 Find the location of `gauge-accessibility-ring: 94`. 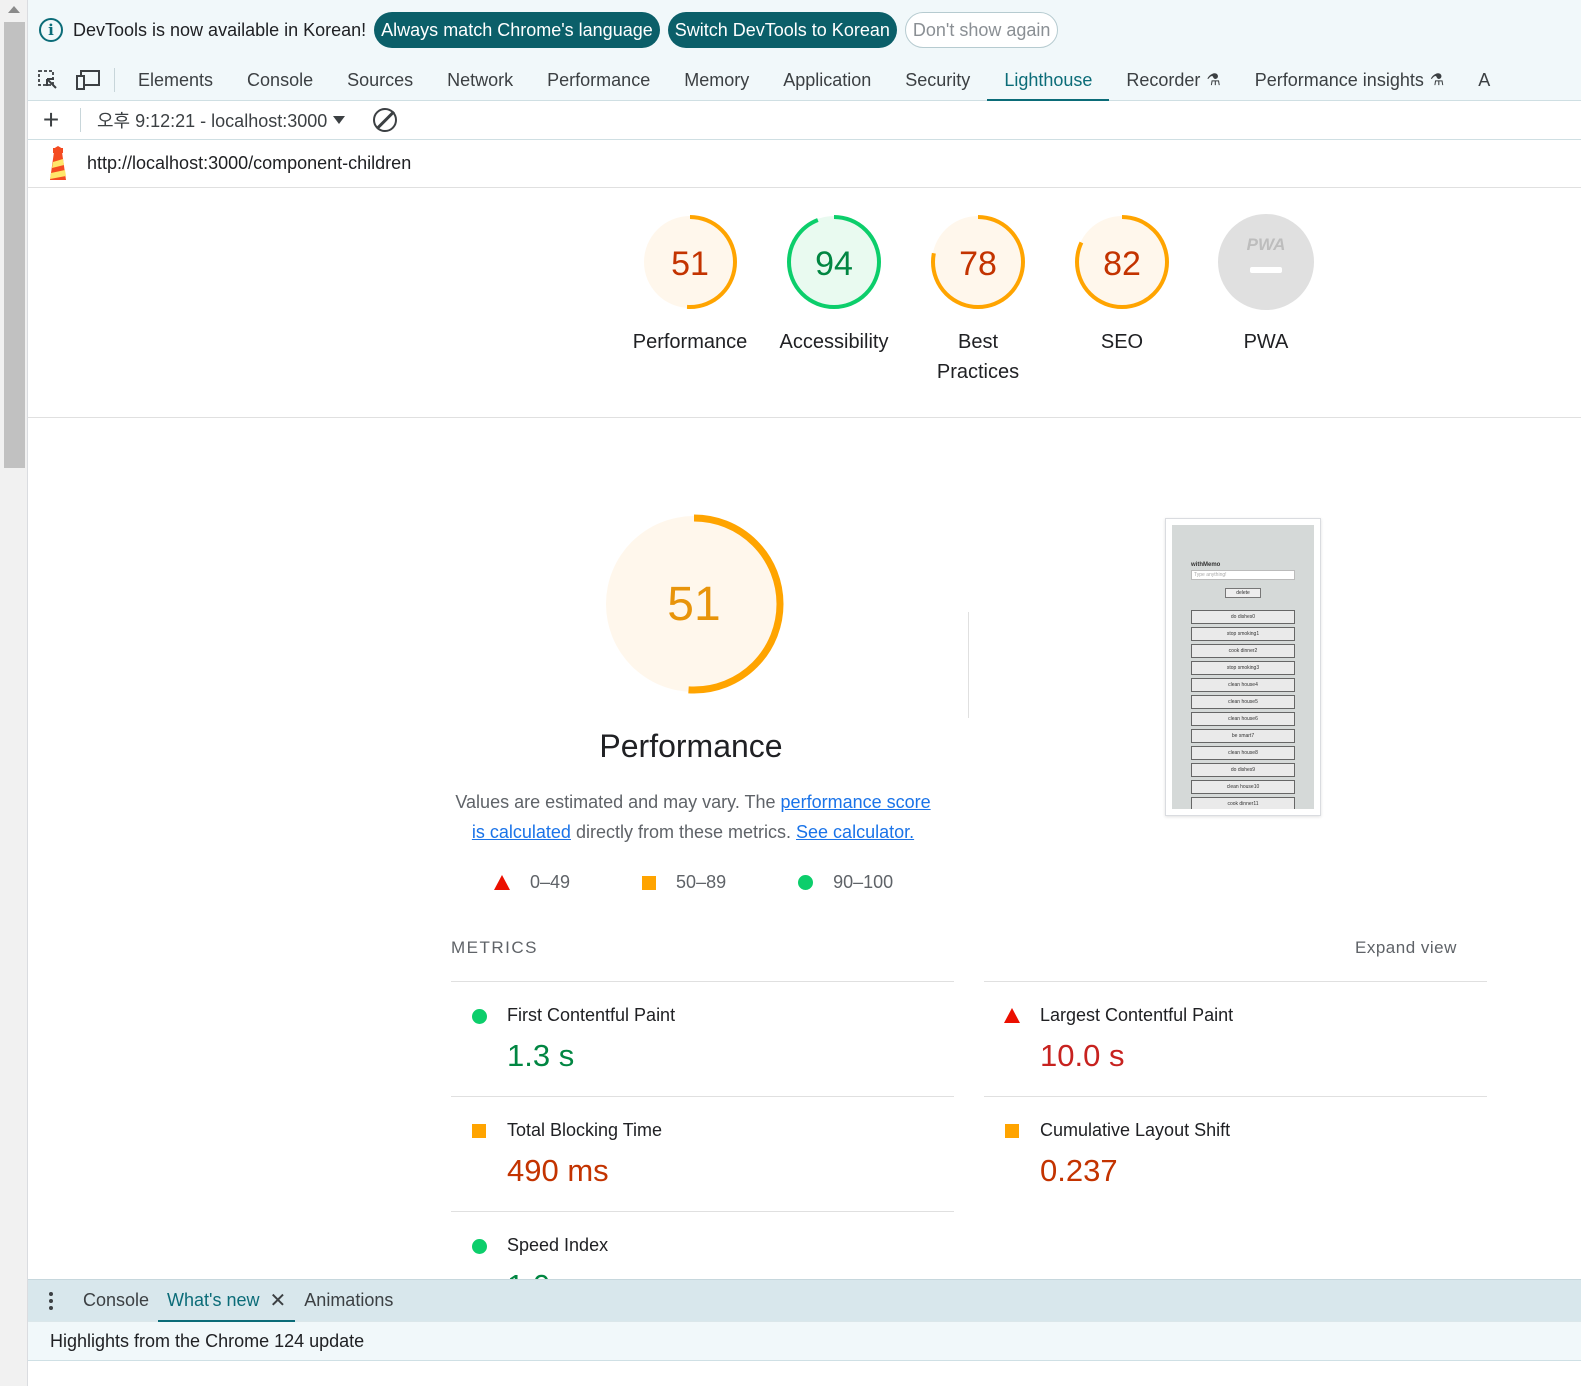

gauge-accessibility-ring: 94 is located at coordinates (834, 262).